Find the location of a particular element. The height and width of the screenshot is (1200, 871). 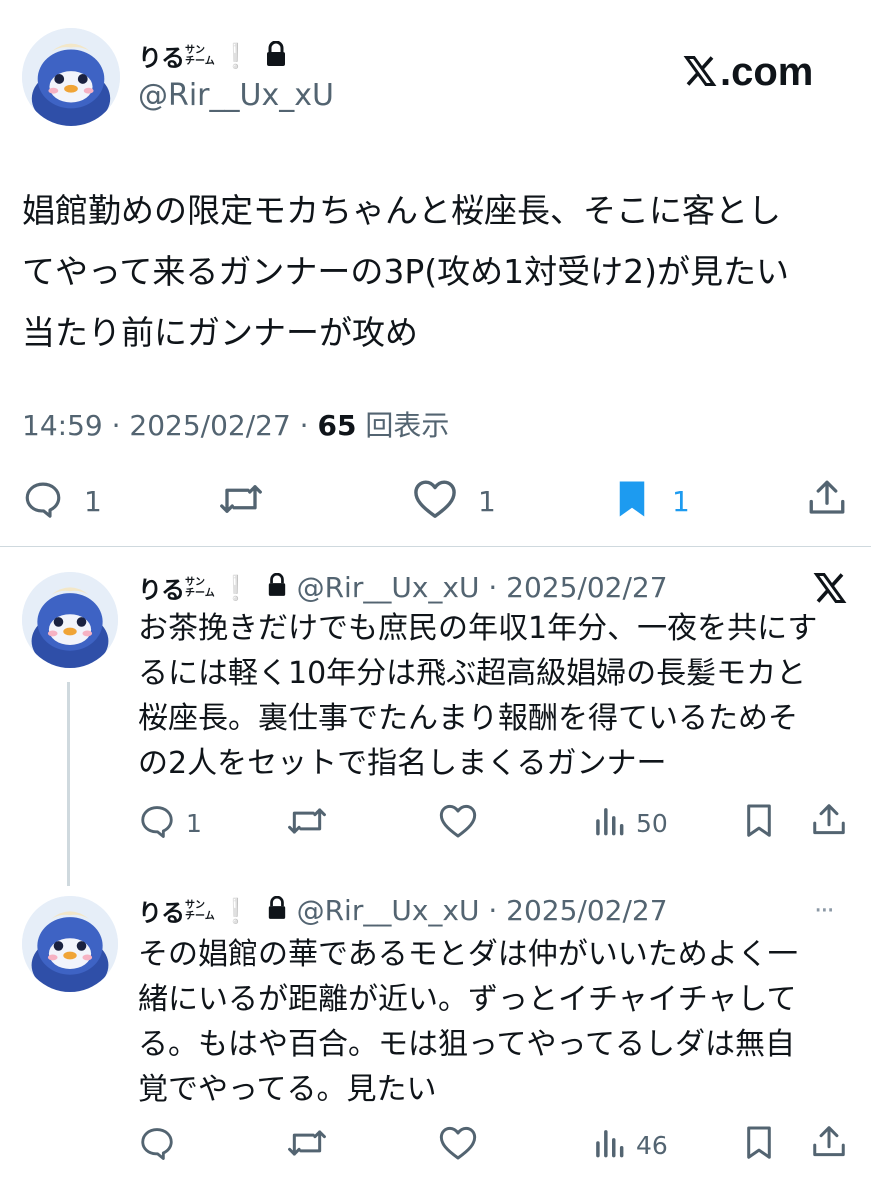

bookmark-button: 1 is located at coordinates (651, 501).